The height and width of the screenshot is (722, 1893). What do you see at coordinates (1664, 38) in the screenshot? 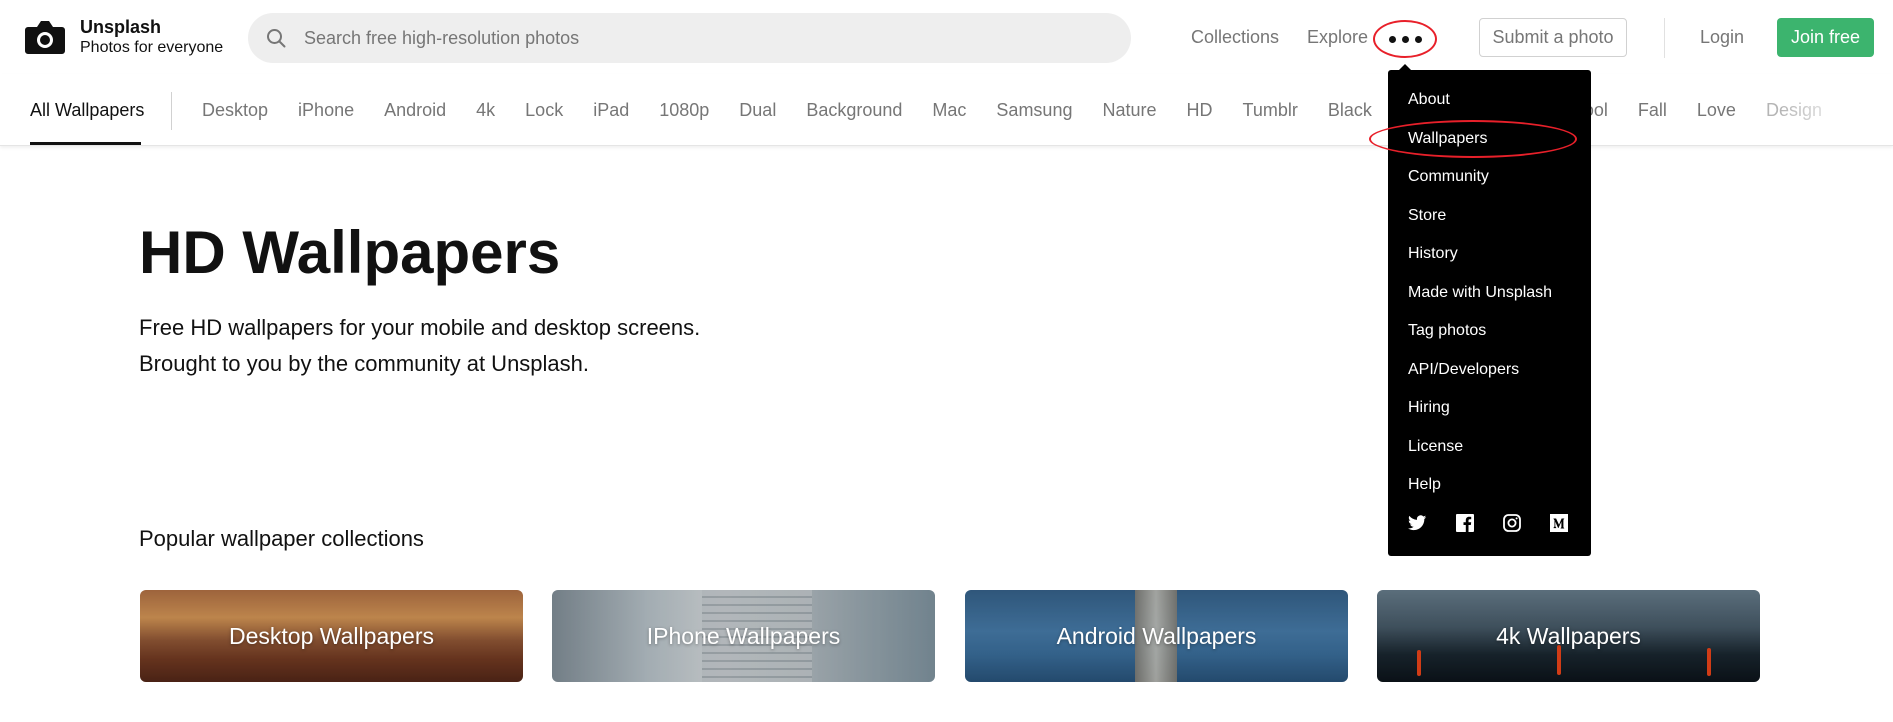
I see `header-divider` at bounding box center [1664, 38].